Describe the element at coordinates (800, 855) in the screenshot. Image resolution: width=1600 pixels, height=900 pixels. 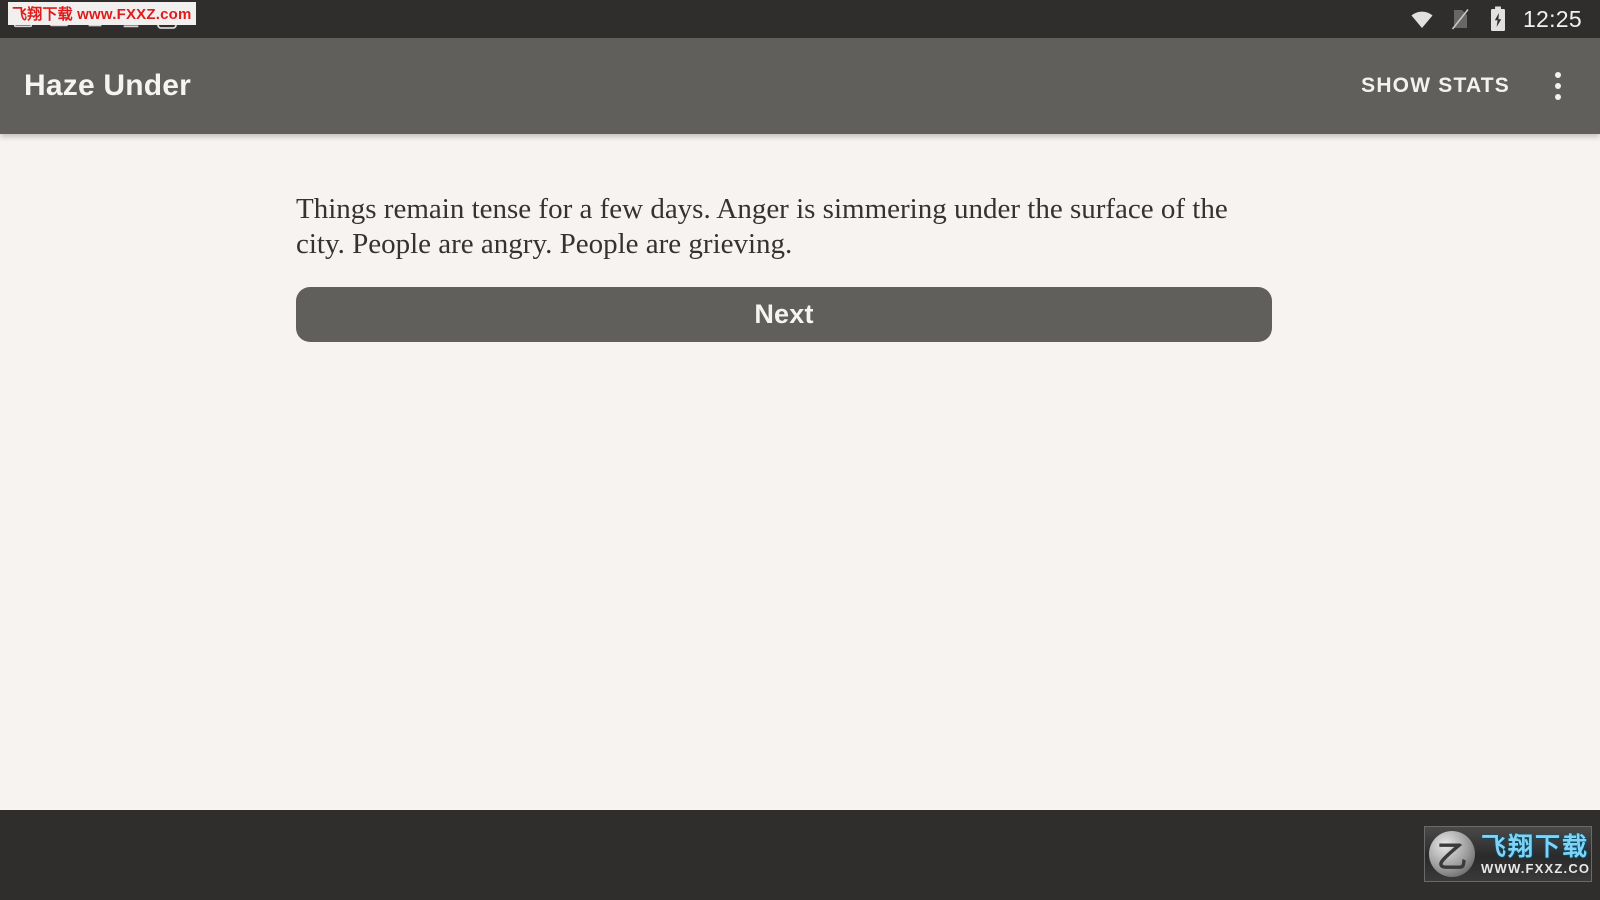
I see `android-navigation-bar` at that location.